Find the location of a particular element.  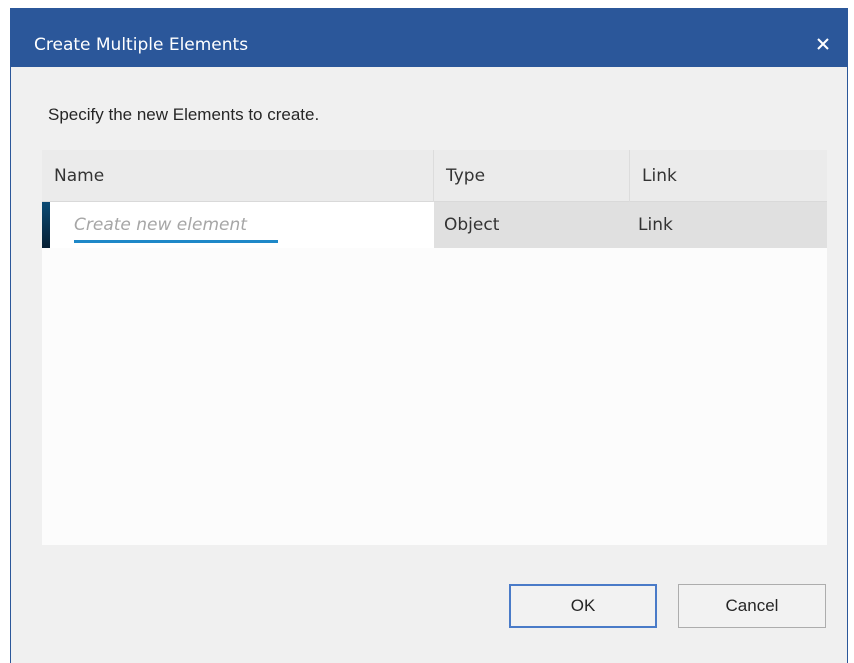

type-cell: Object is located at coordinates (532, 225).